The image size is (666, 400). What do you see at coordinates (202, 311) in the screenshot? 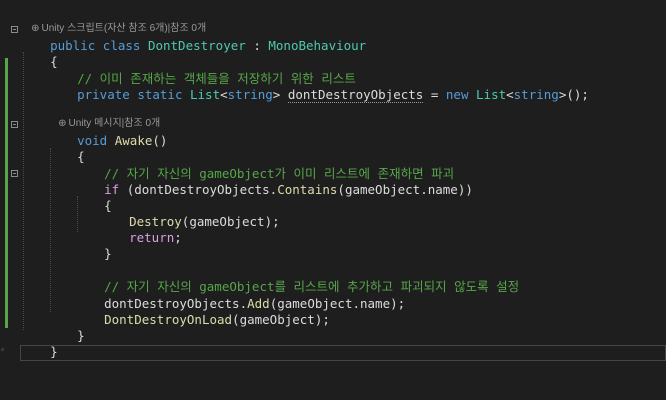
I see `code-line-dontdestroyonload-call: DontDestroyOnLoad(gameObject);` at bounding box center [202, 311].